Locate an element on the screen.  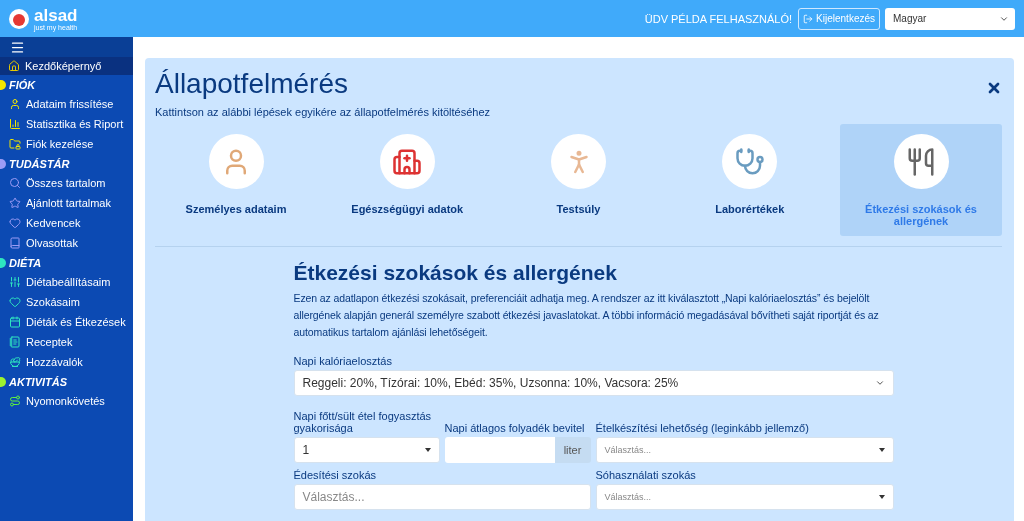
form-title: Étkezési szokások és allergének is located at coordinates (455, 273).